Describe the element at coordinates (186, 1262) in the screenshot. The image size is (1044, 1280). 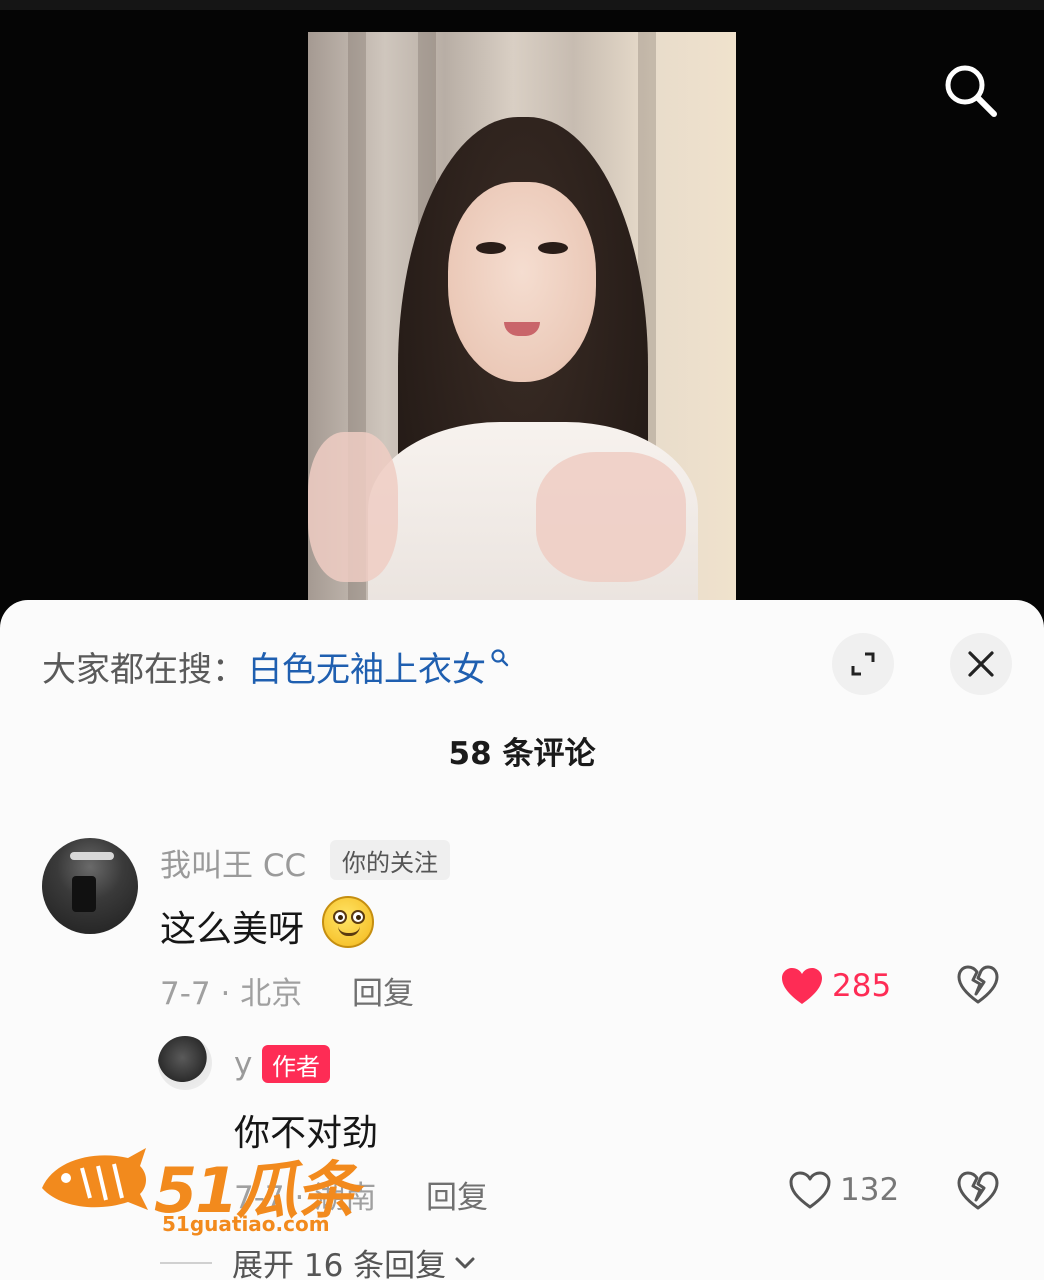
I see `divider` at that location.